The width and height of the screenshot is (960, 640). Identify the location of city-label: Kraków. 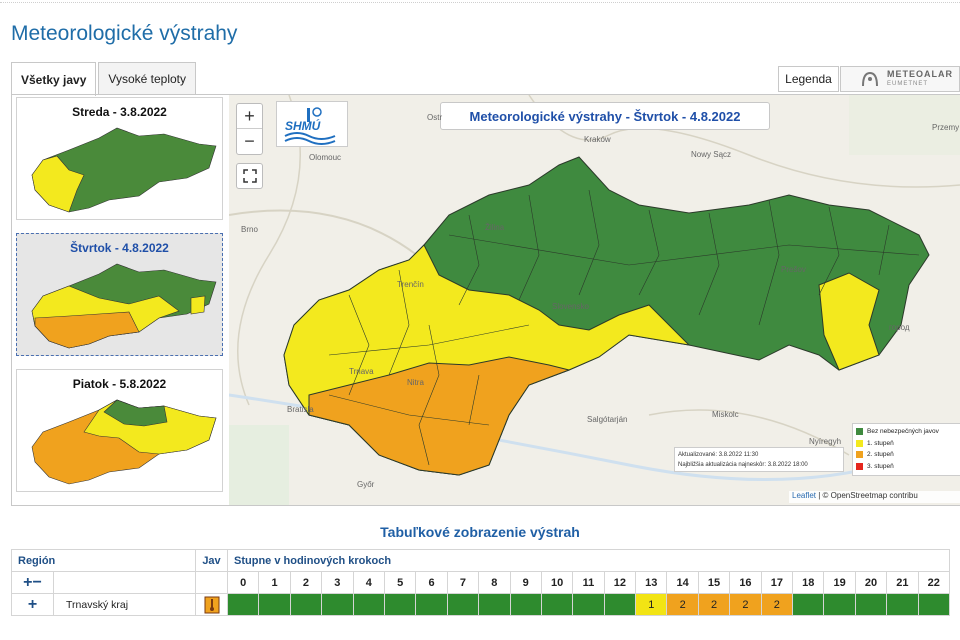
(597, 139).